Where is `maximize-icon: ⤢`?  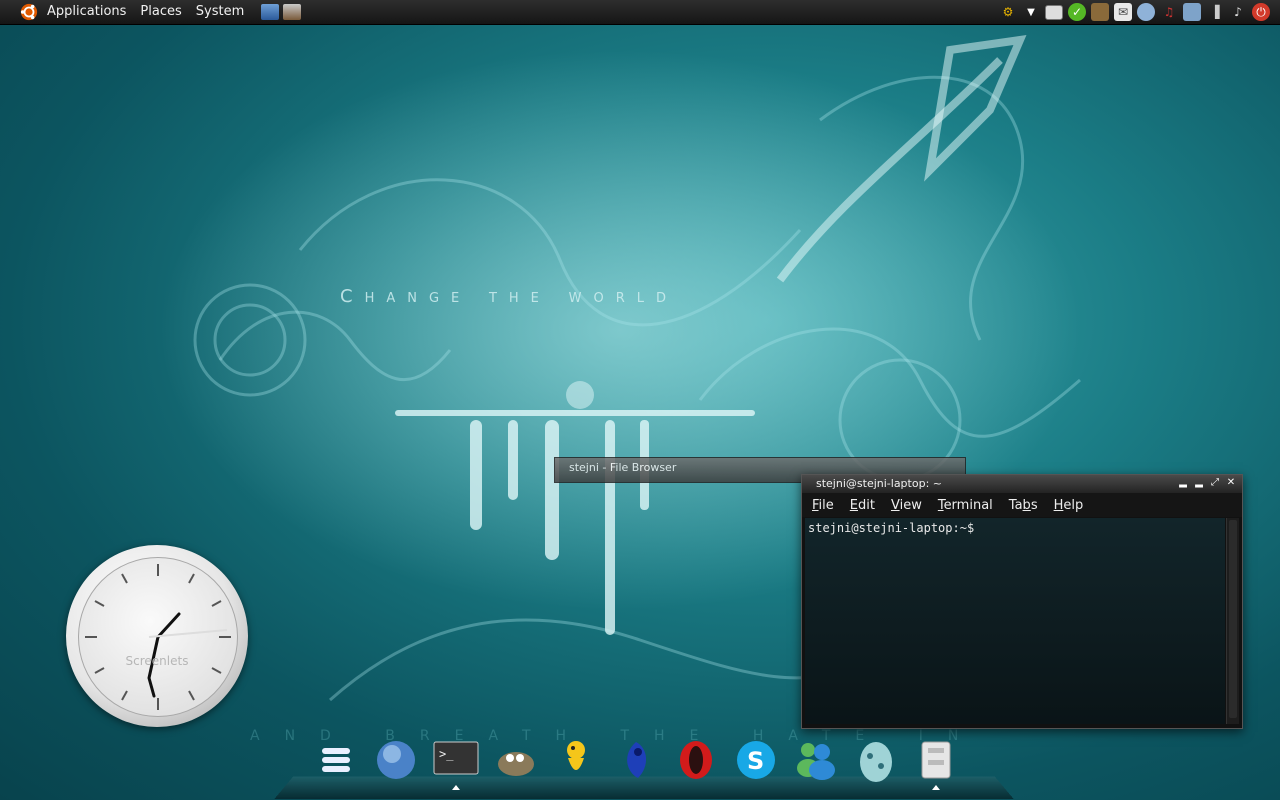 maximize-icon: ⤢ is located at coordinates (1215, 483).